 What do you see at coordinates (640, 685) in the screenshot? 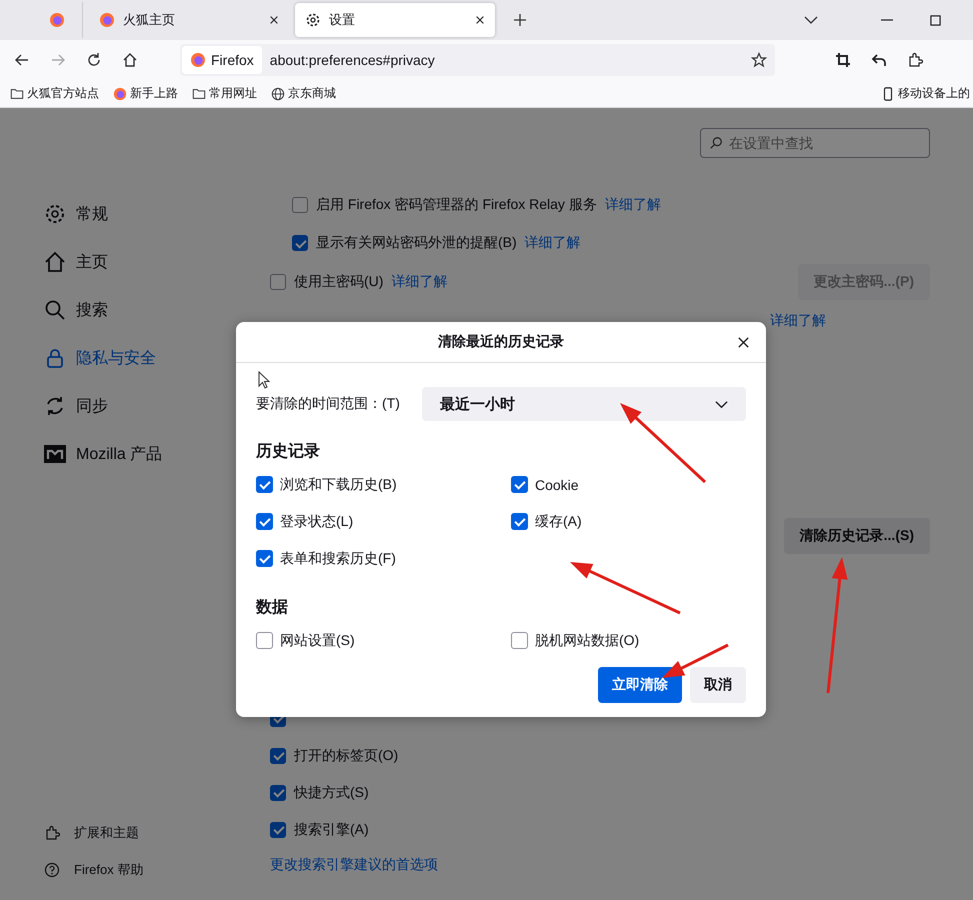
I see `clear-now-button: 立即清除` at bounding box center [640, 685].